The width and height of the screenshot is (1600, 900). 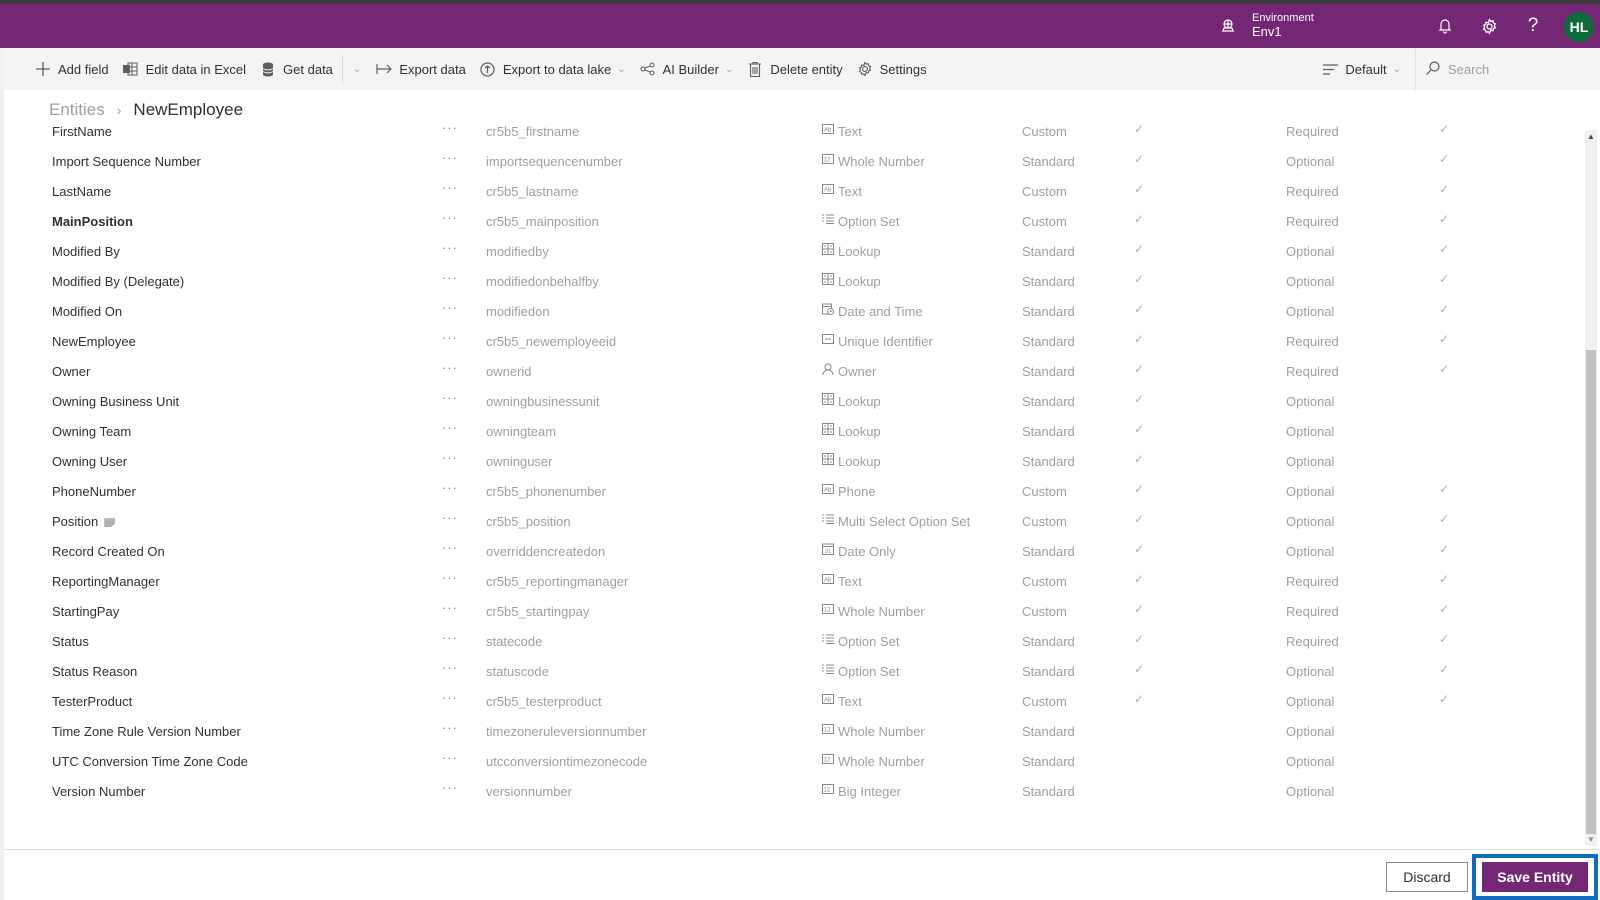 I want to click on help-icon: ?, so click(x=1533, y=26).